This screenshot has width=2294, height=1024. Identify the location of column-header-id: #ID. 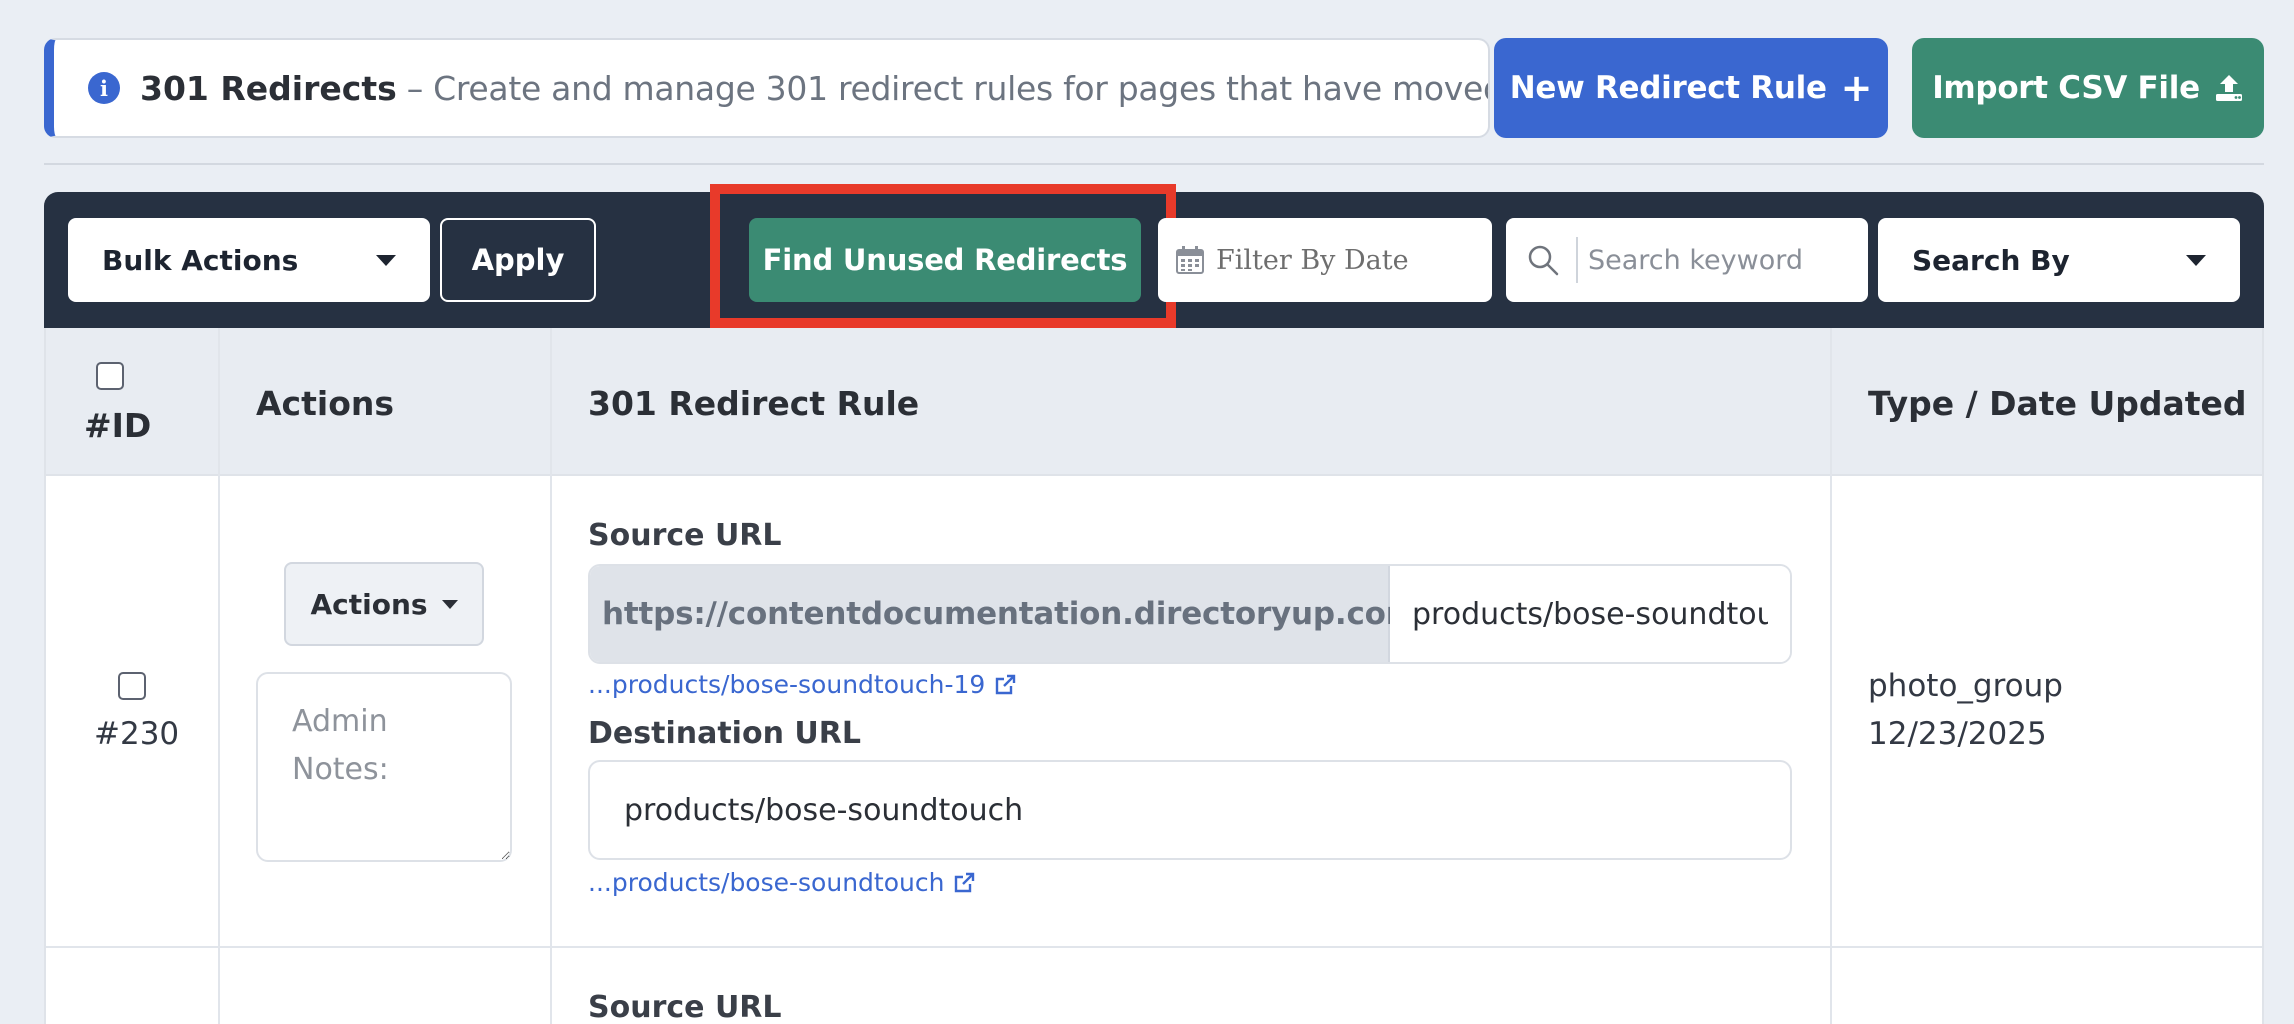
(118, 425).